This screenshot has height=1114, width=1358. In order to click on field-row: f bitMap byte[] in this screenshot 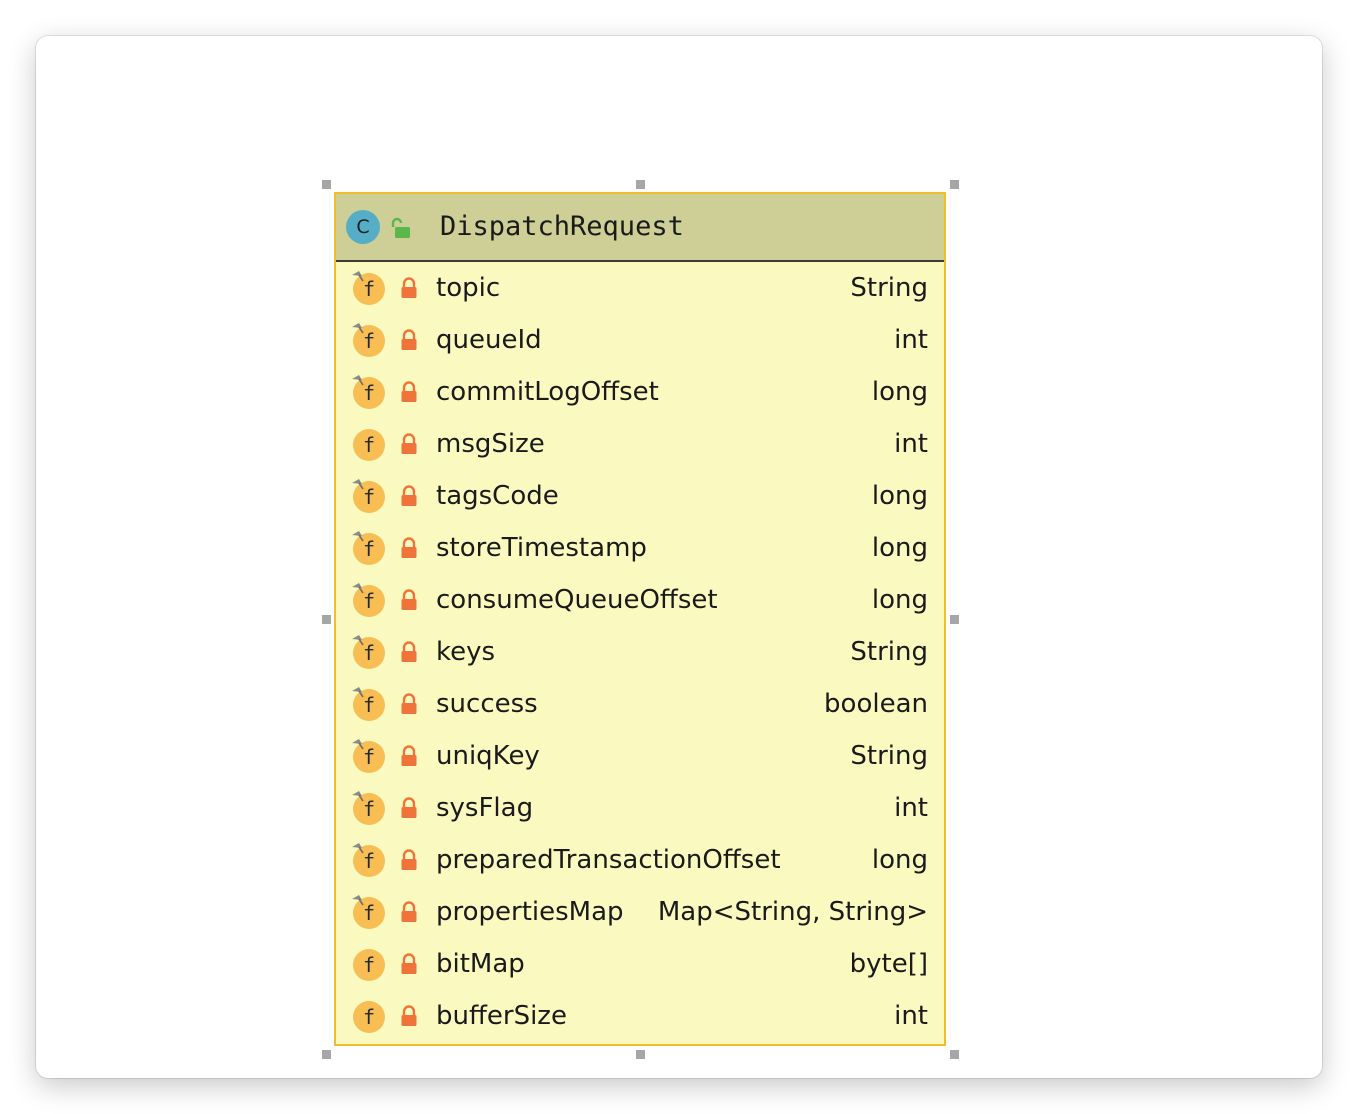, I will do `click(640, 964)`.